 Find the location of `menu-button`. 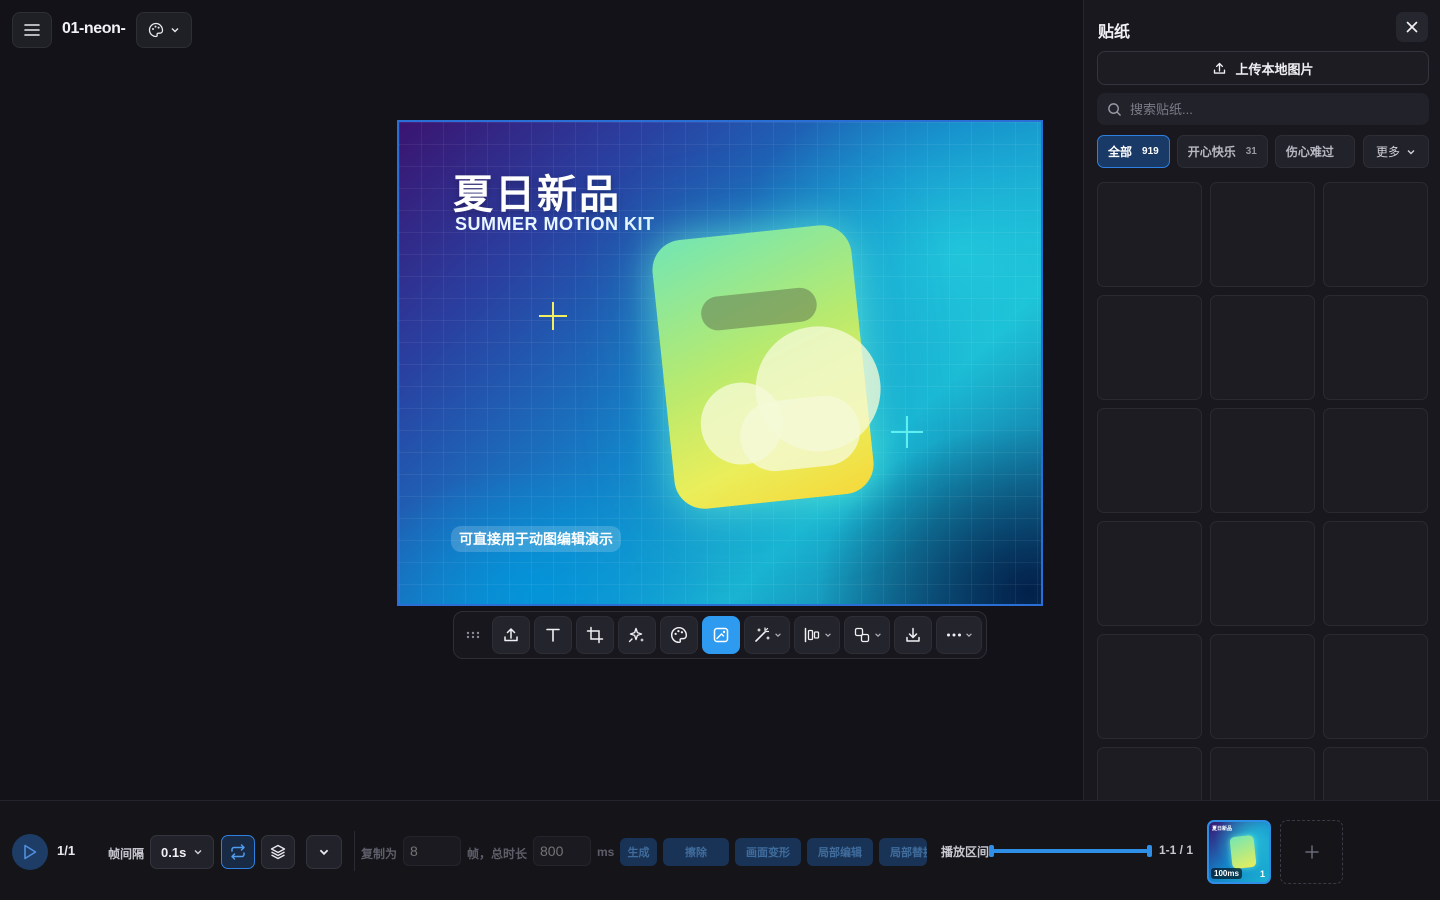

menu-button is located at coordinates (32, 30).